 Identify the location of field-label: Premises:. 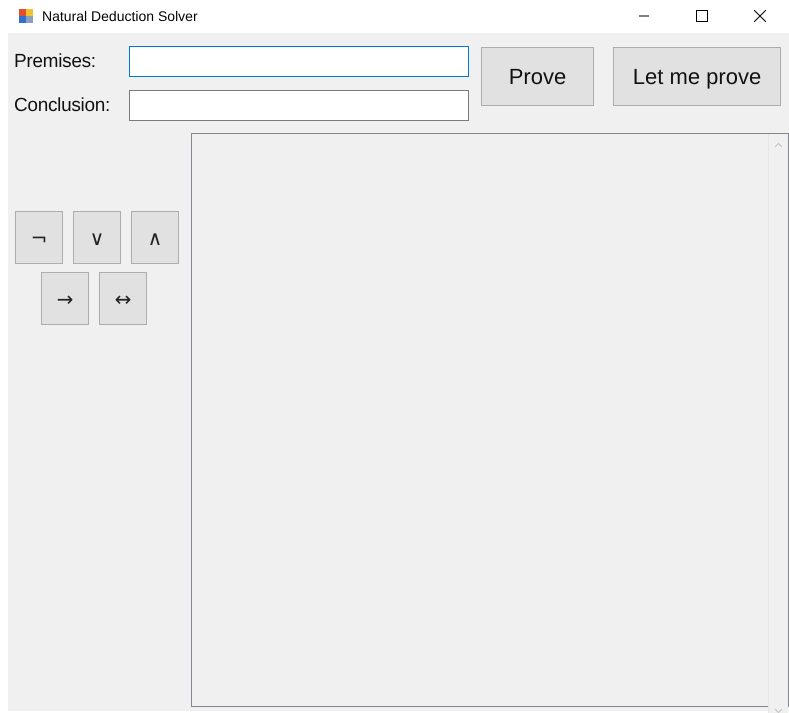
(55, 61).